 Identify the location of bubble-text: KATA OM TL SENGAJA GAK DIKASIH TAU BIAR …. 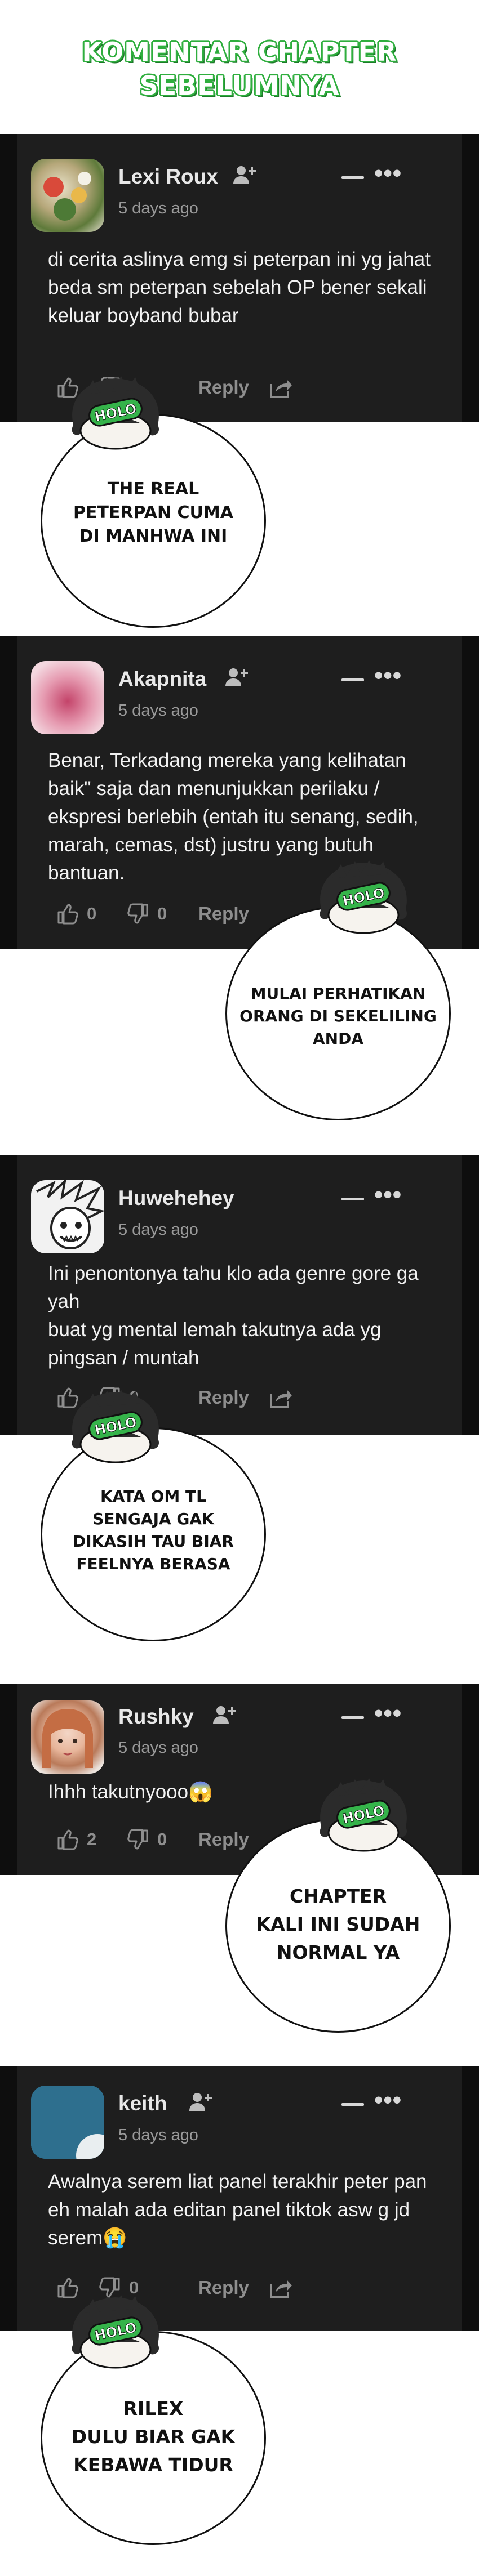
(153, 1530).